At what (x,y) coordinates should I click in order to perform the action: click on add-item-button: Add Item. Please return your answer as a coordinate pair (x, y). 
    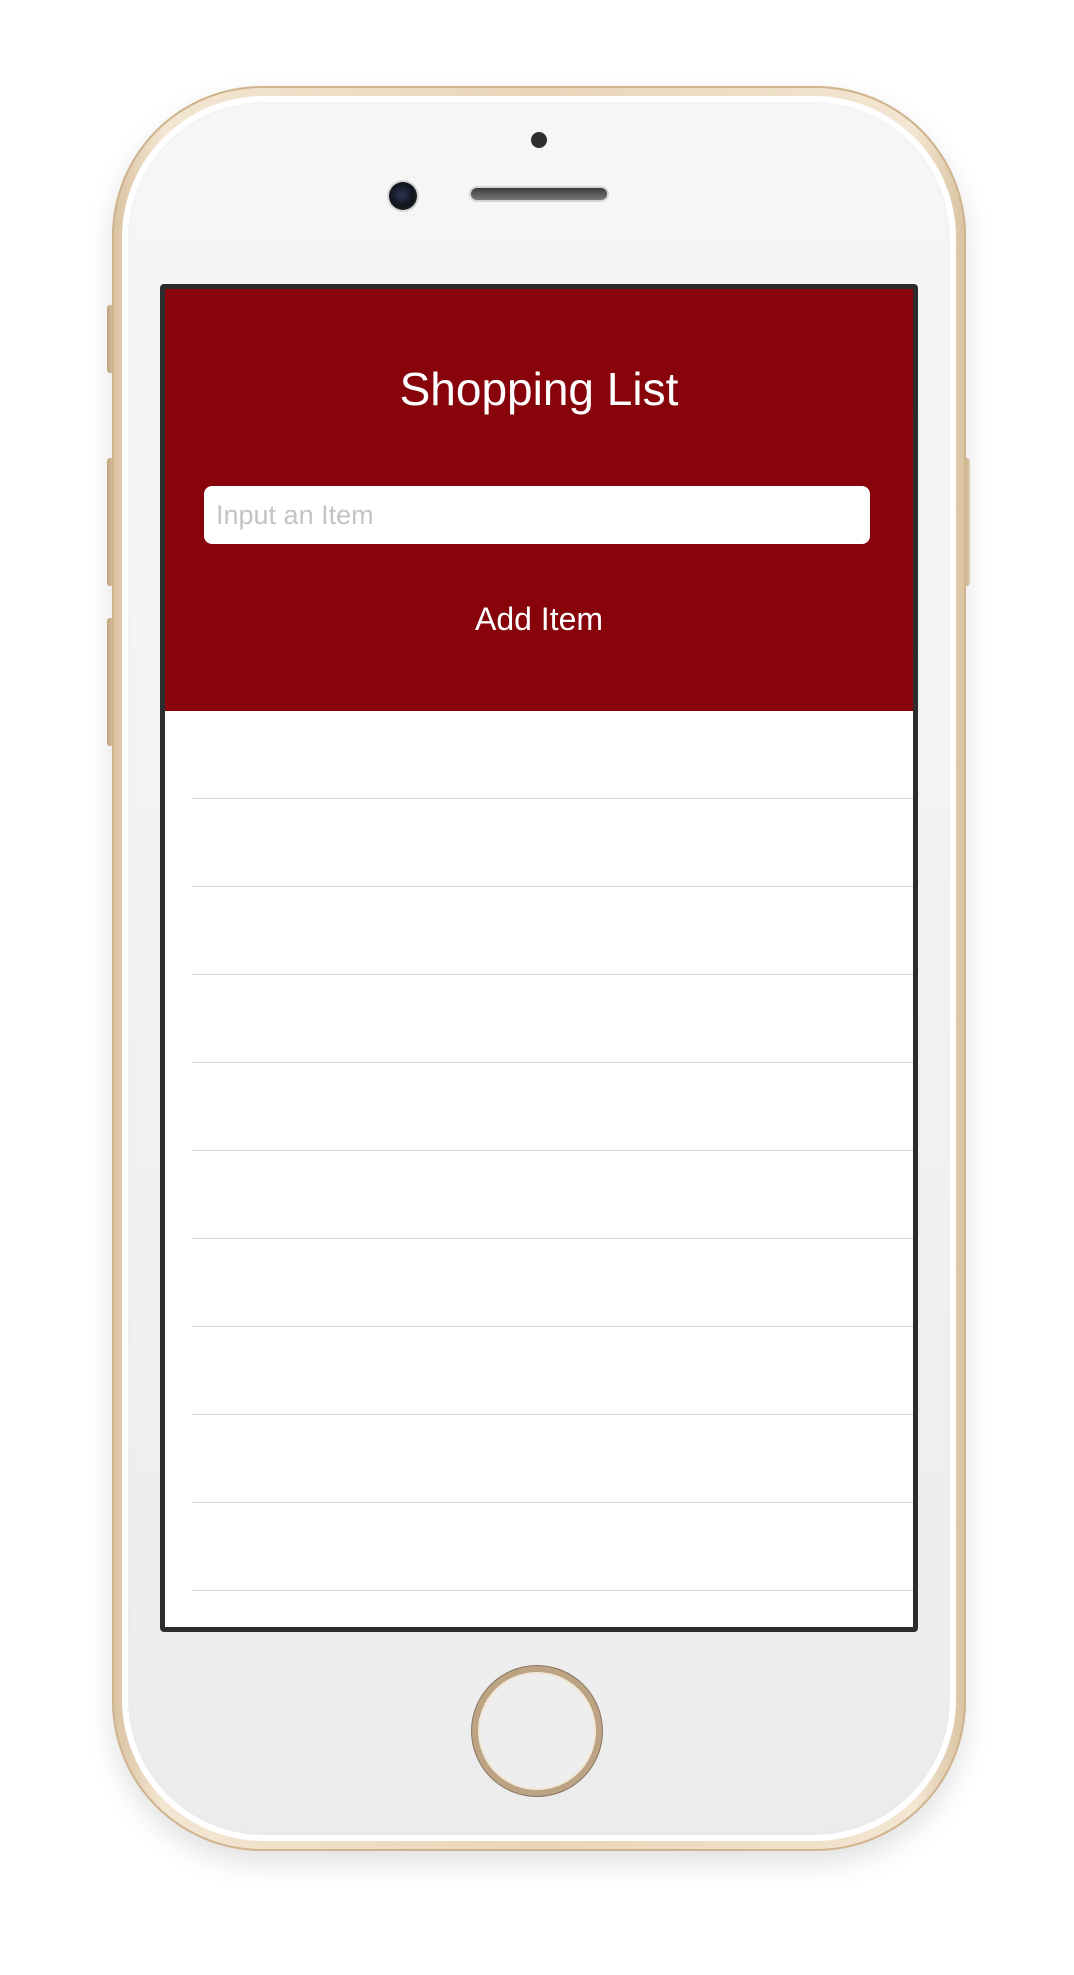
    Looking at the image, I should click on (539, 619).